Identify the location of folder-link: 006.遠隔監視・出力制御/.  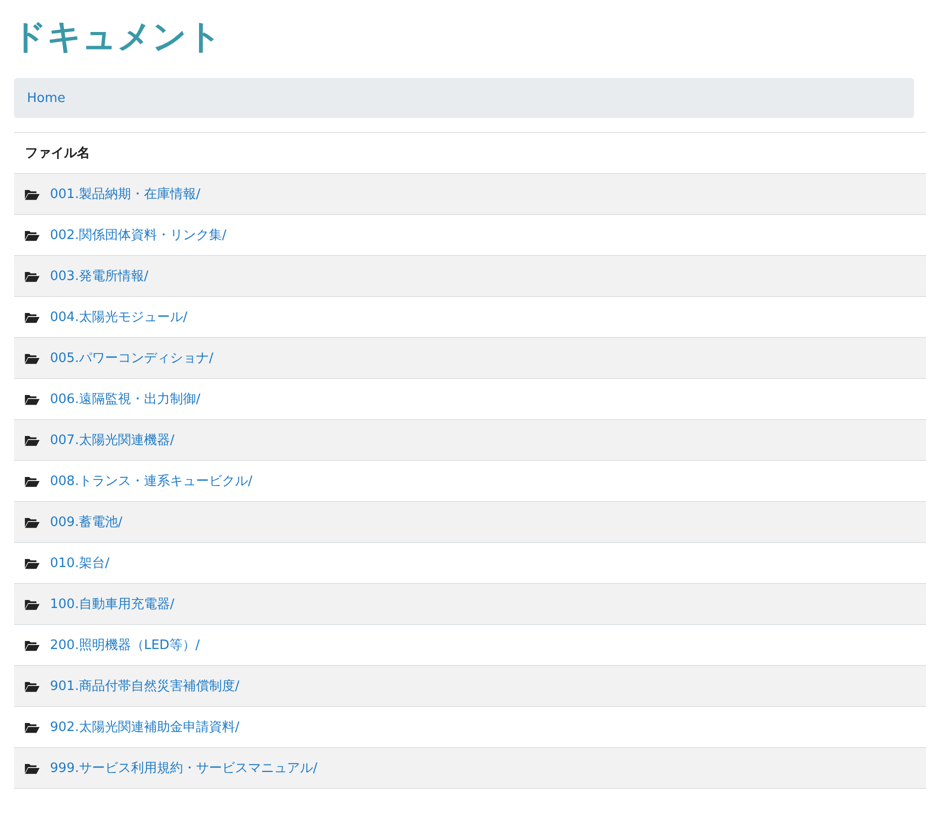
(125, 399).